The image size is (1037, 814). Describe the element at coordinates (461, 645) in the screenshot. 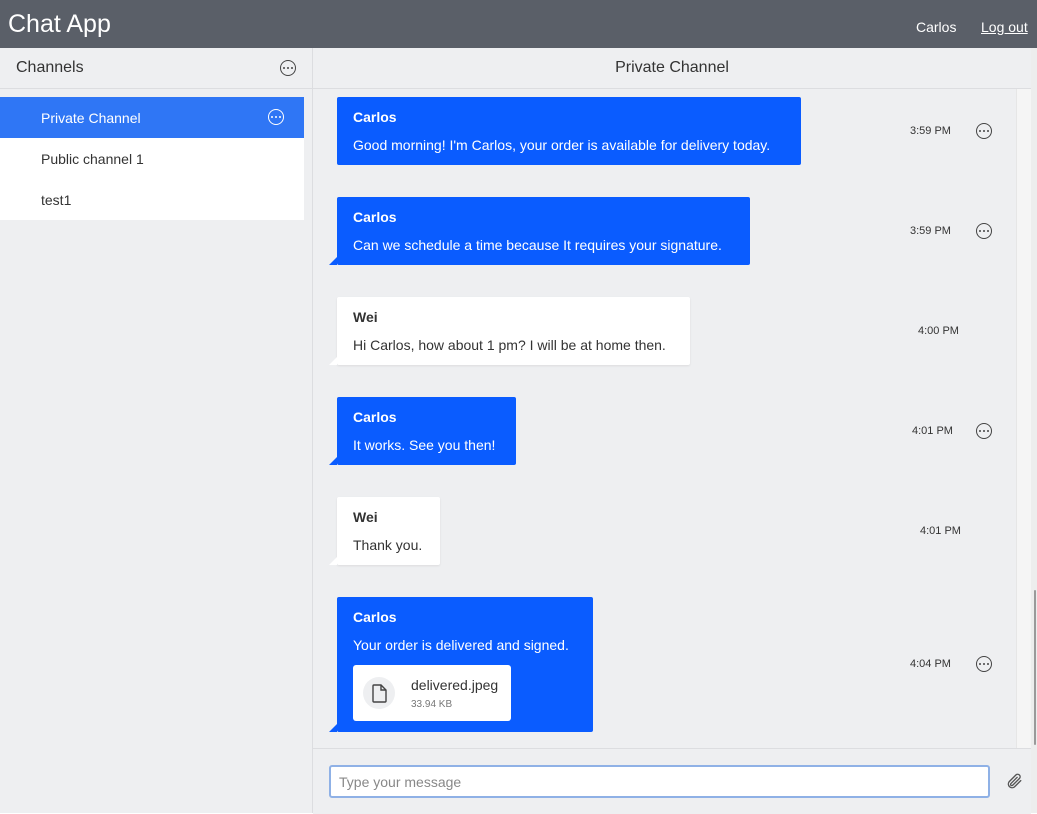

I see `message-text: Your order is delivered and signed.` at that location.